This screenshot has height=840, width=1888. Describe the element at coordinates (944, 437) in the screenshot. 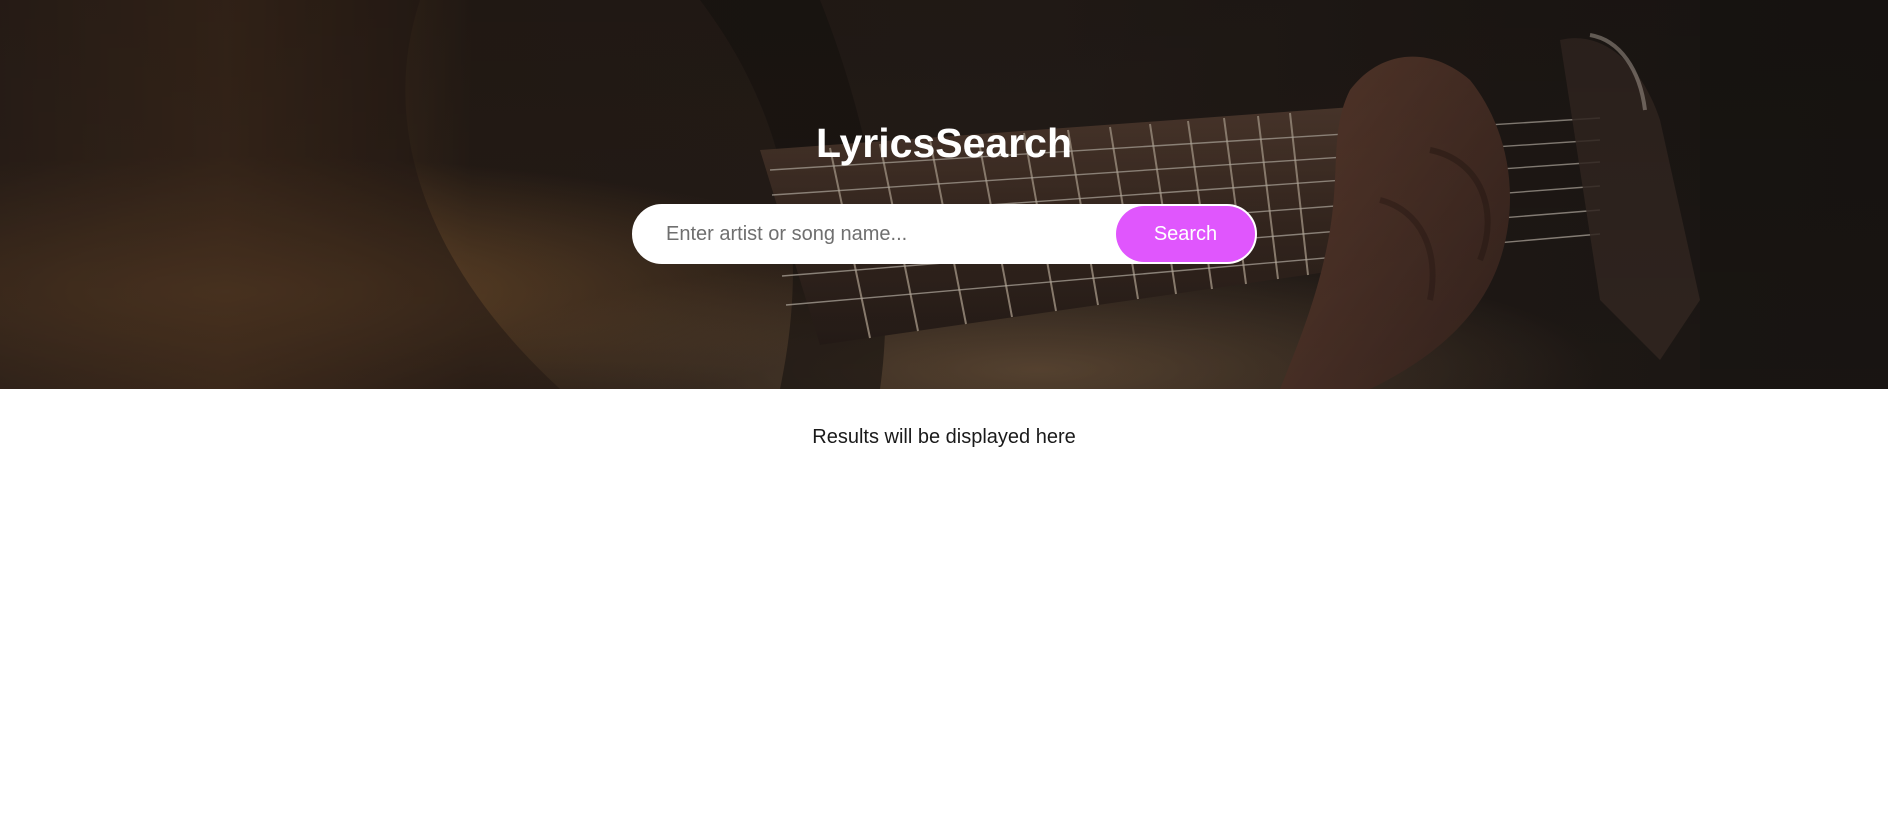

I see `results-placeholder-text: Results will be displayed here` at that location.